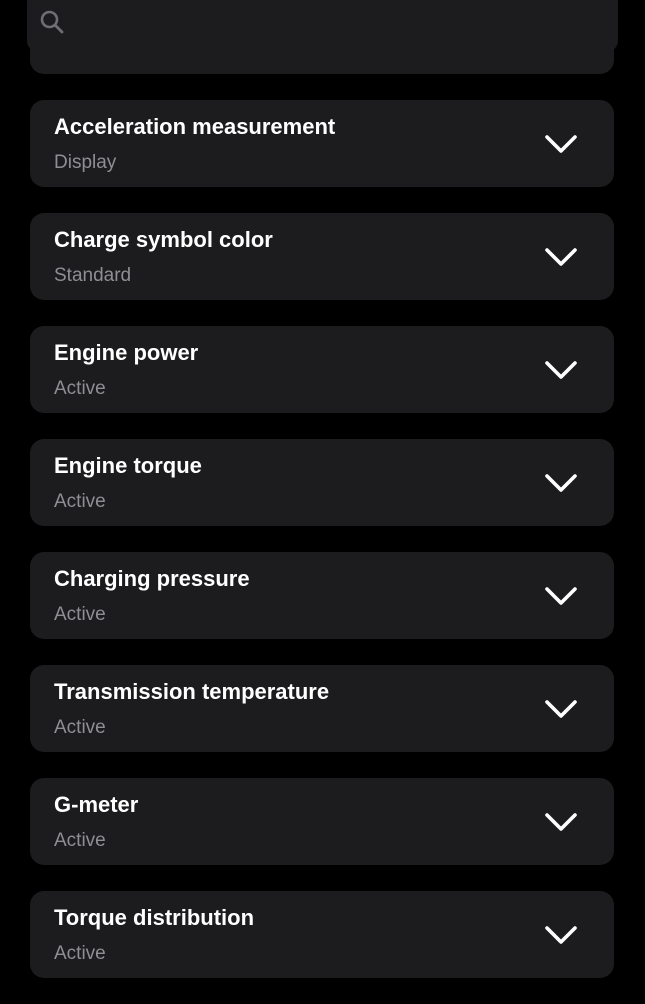 Image resolution: width=645 pixels, height=1004 pixels. I want to click on list-item-partial, so click(322, 61).